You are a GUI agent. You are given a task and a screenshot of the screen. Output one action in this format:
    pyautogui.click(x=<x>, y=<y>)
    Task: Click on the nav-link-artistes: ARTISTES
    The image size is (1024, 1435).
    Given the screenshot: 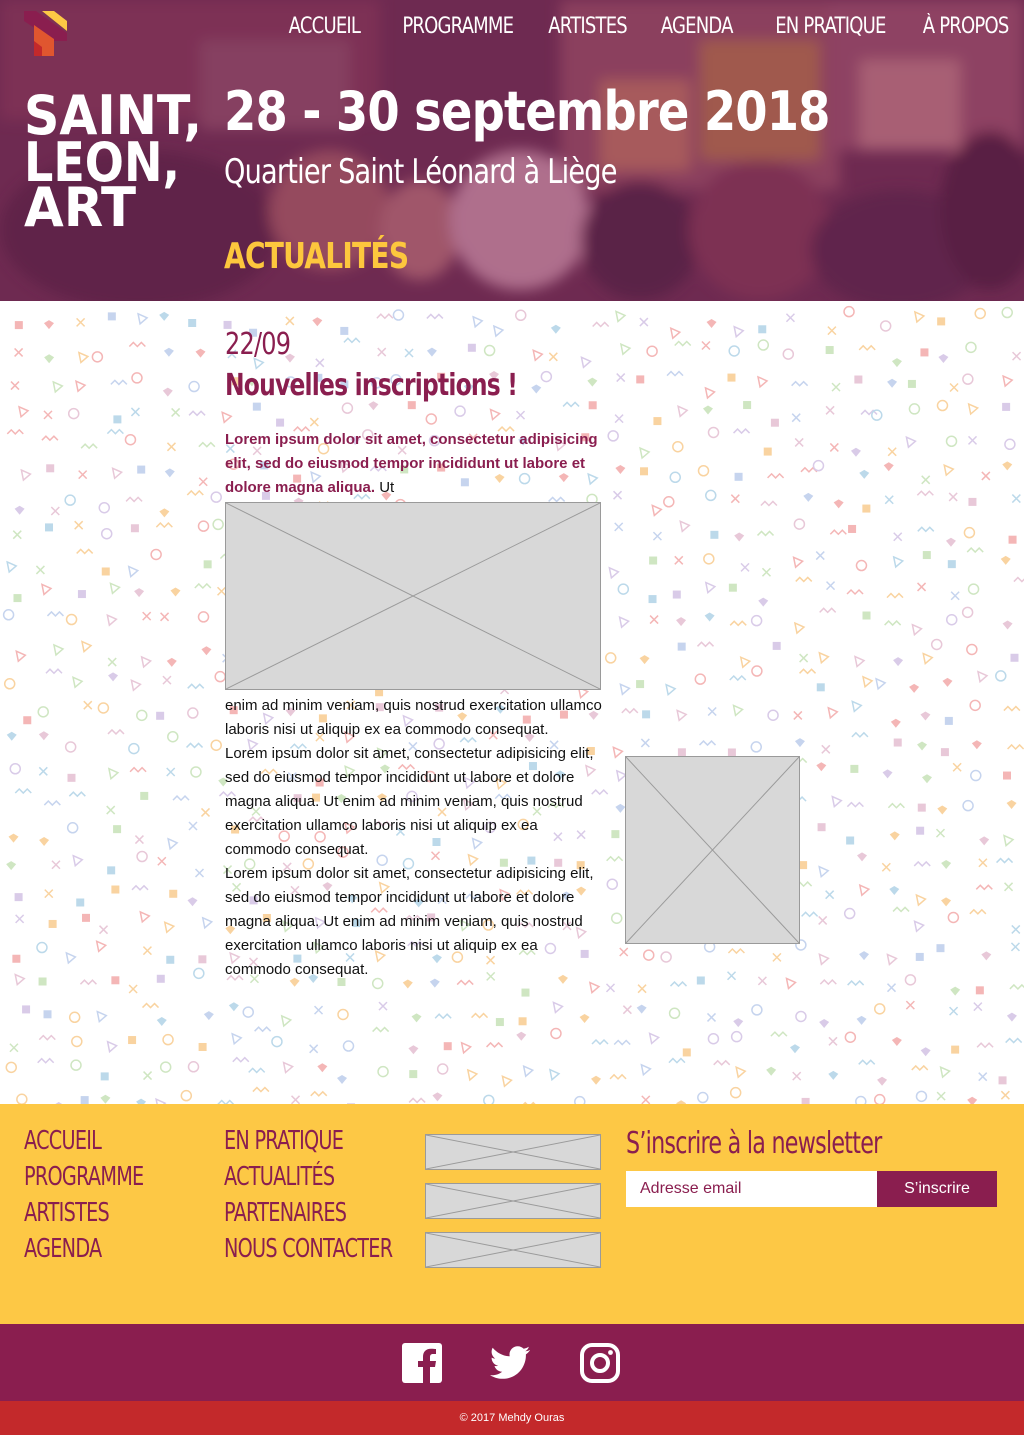 What is the action you would take?
    pyautogui.click(x=588, y=26)
    